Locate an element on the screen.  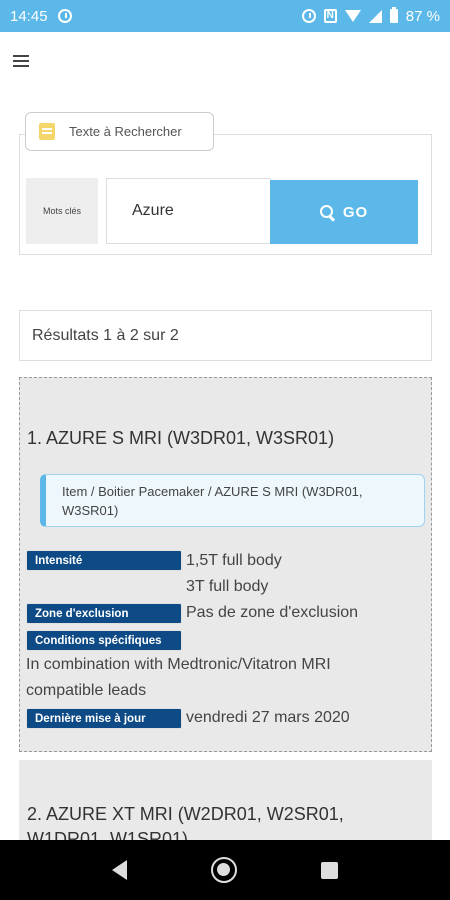
go-button: GO is located at coordinates (344, 212).